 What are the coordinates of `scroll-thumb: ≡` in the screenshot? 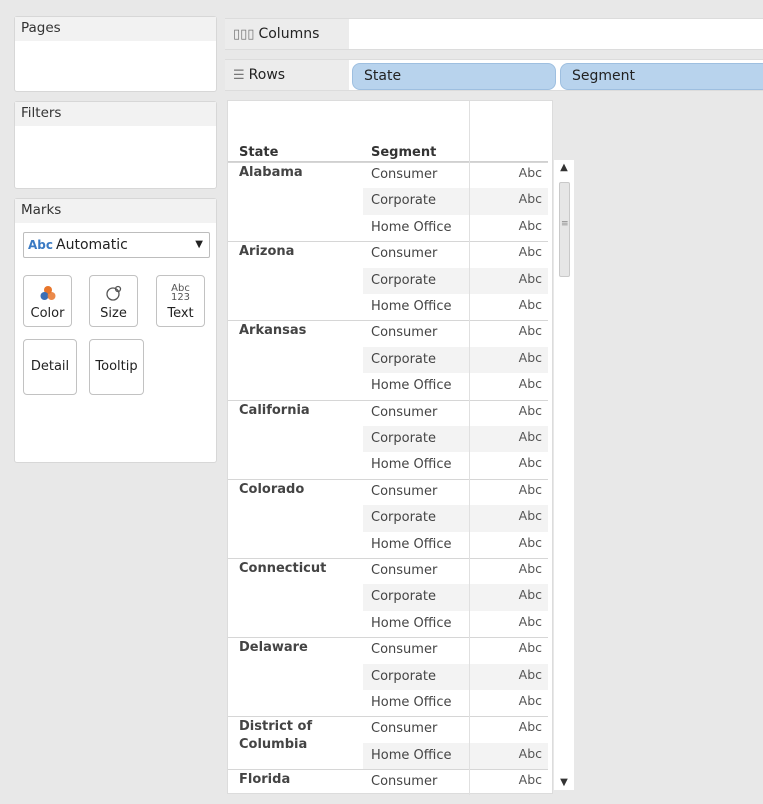 It's located at (564, 229).